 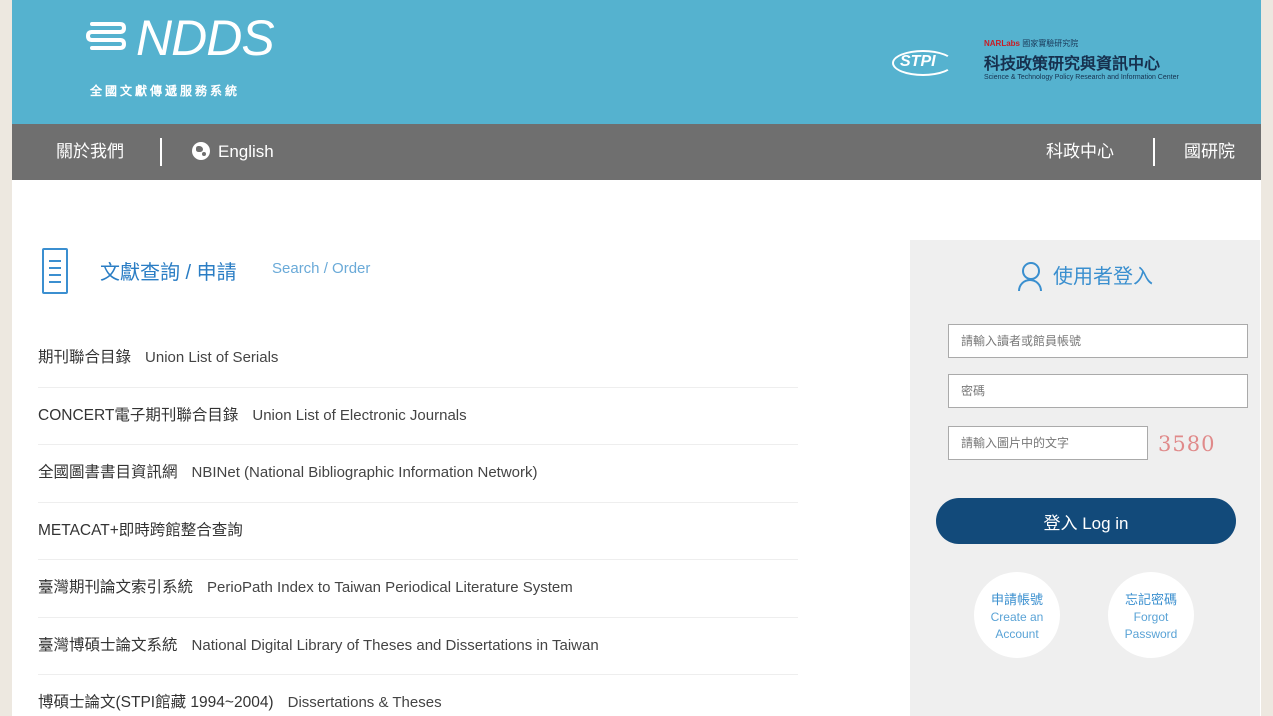 What do you see at coordinates (418, 359) in the screenshot?
I see `list-item: 期刊聯合目錄 Union List of Serials` at bounding box center [418, 359].